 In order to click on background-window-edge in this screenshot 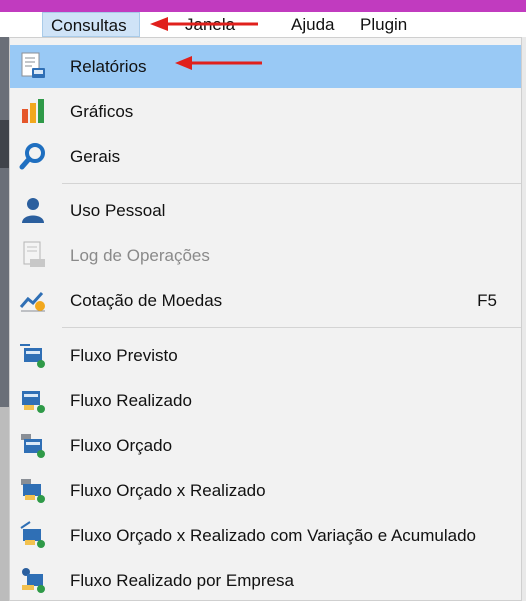, I will do `click(4, 319)`.